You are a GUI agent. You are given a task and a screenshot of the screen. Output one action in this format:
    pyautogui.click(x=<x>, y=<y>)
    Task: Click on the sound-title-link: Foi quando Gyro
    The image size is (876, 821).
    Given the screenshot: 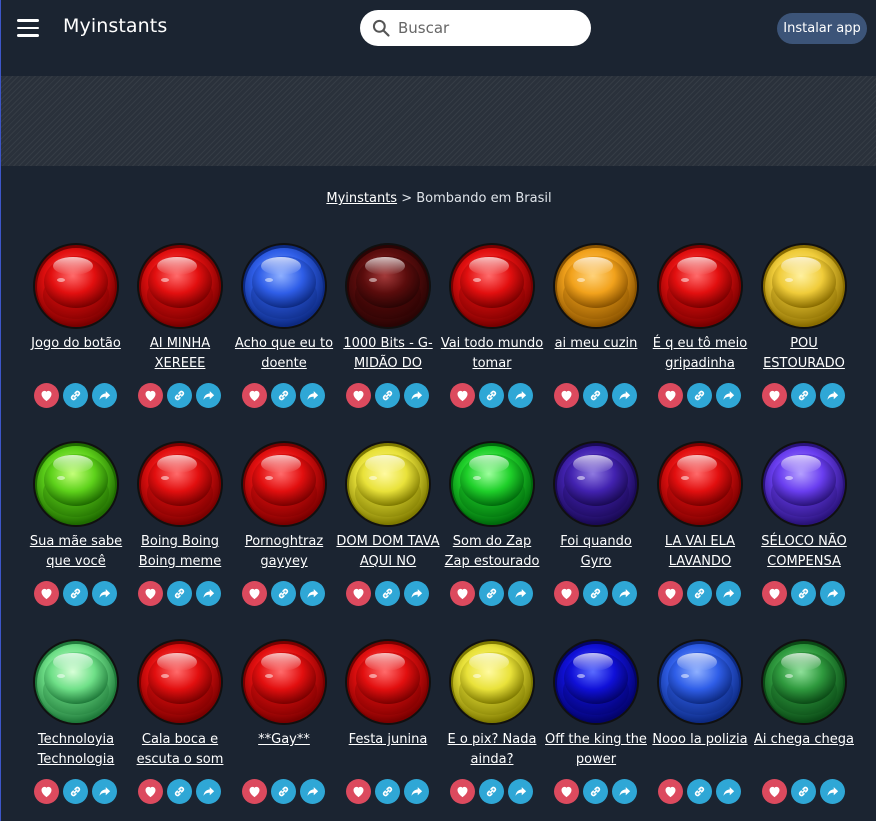 What is the action you would take?
    pyautogui.click(x=596, y=552)
    